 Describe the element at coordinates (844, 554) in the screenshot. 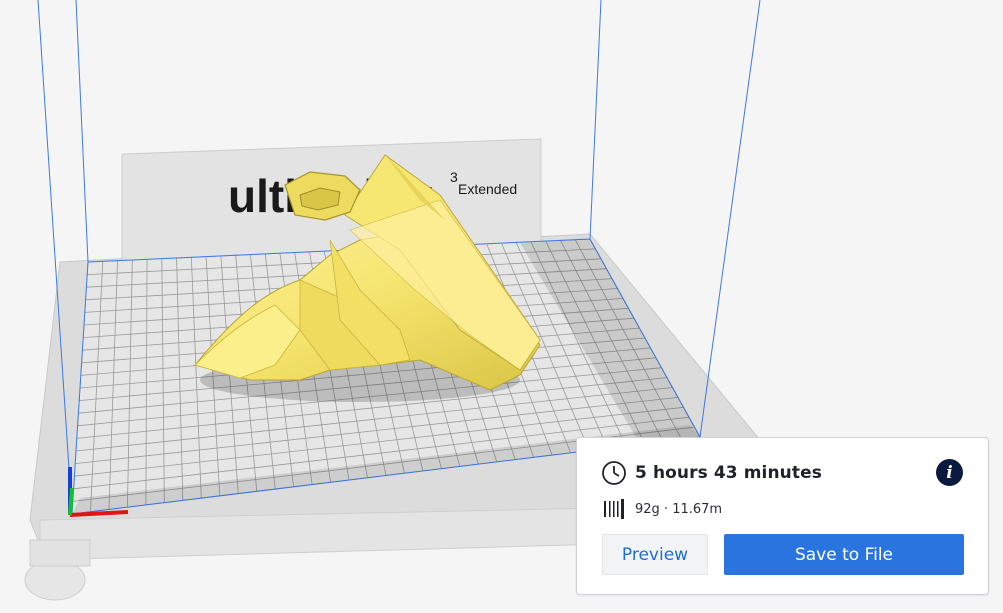

I see `save-to-file-button: Save to File` at that location.